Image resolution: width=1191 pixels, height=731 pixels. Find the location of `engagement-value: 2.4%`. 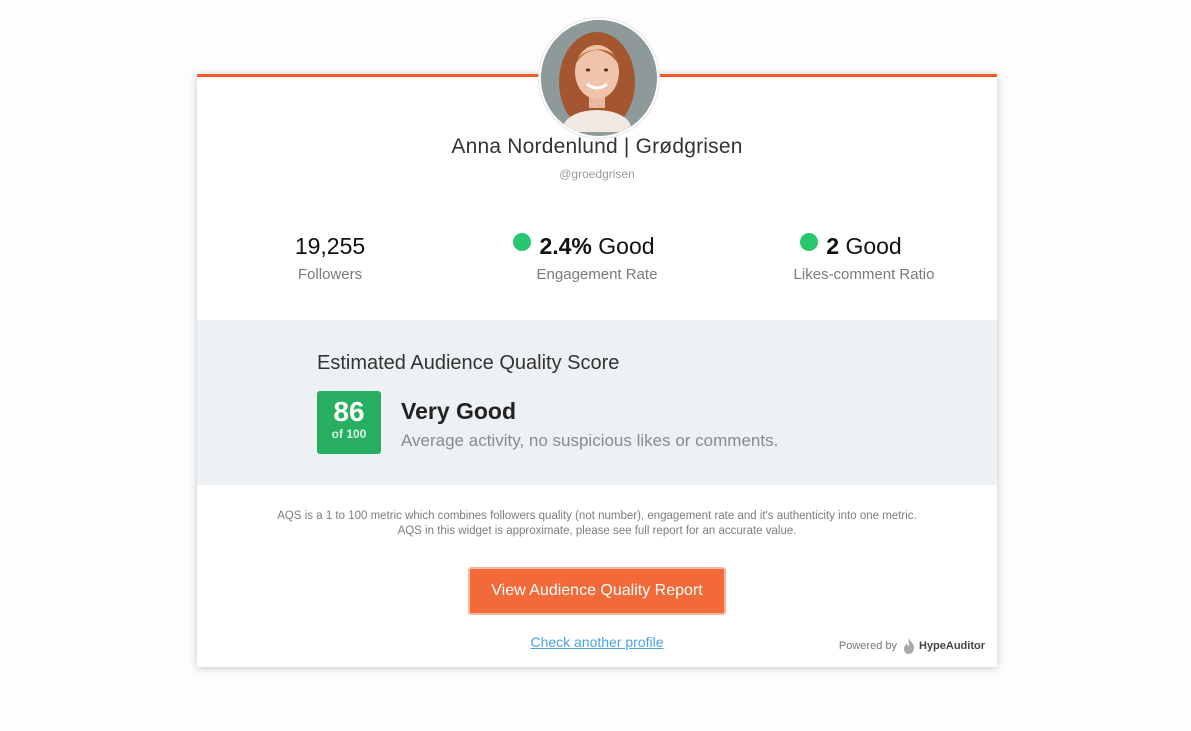

engagement-value: 2.4% is located at coordinates (565, 246).